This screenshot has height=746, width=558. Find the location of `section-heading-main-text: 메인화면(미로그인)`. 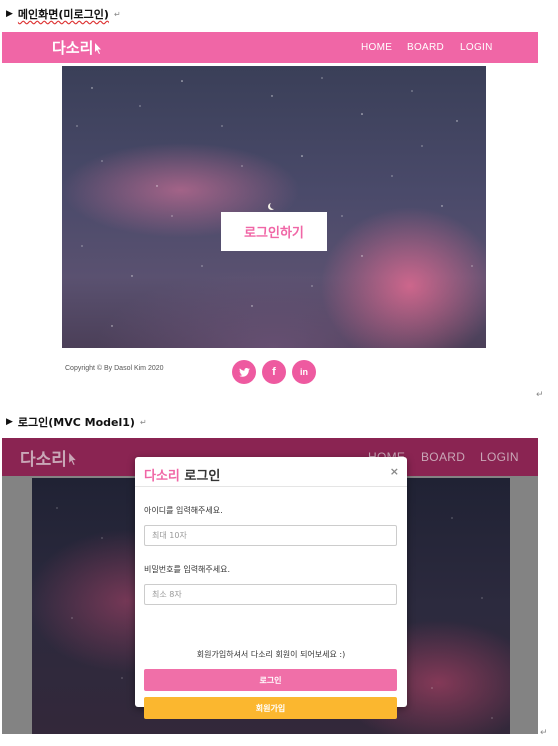

section-heading-main-text: 메인화면(미로그인) is located at coordinates (63, 14).